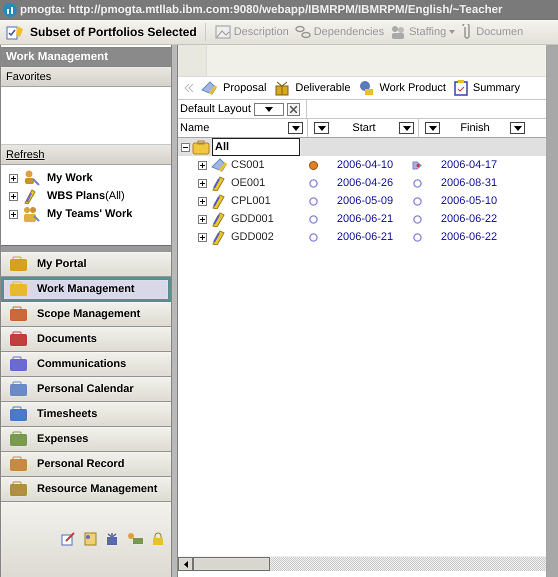 This screenshot has height=577, width=558. What do you see at coordinates (86, 489) in the screenshot?
I see `nav-button: Resource Management` at bounding box center [86, 489].